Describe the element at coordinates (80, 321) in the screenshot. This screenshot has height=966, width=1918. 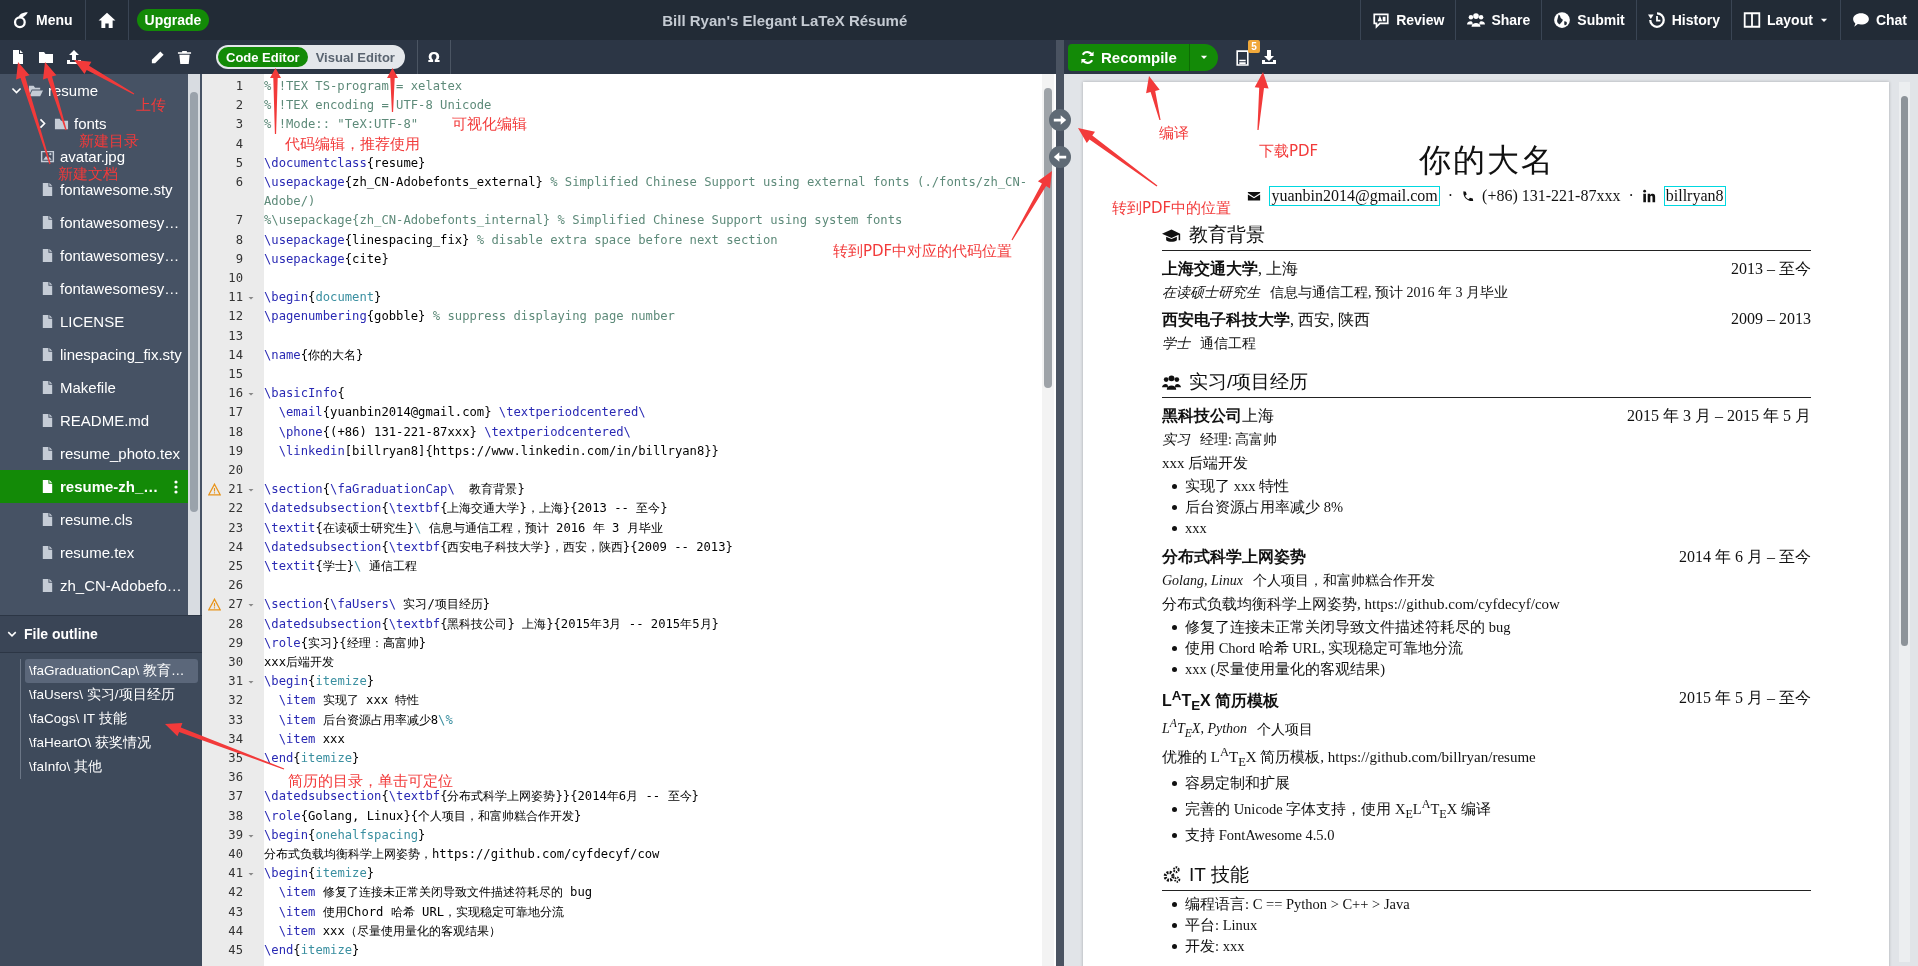
I see `file-tree-item: LICENSE` at that location.